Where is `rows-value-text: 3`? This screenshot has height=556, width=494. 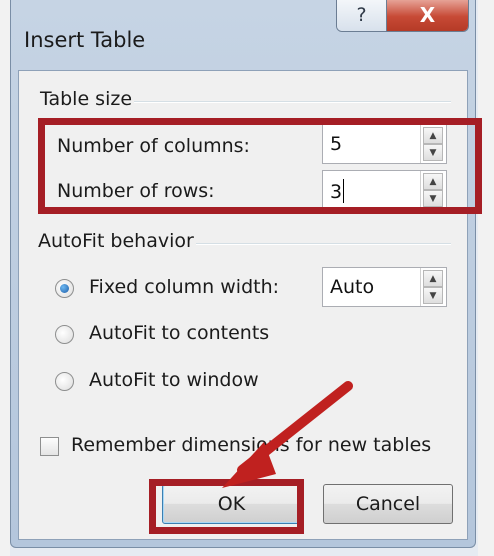
rows-value-text: 3 is located at coordinates (336, 192).